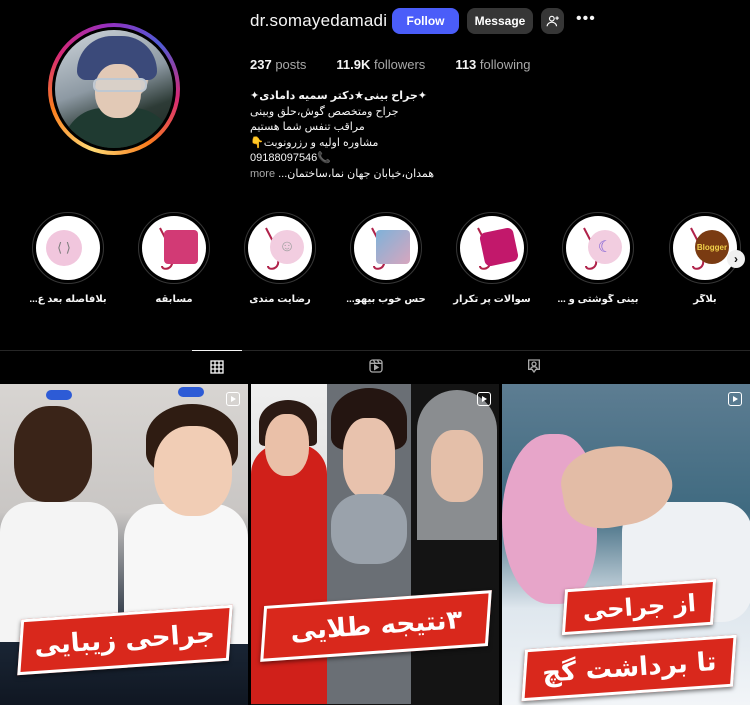  I want to click on highlight-label: سوالات پر تکرار, so click(492, 299).